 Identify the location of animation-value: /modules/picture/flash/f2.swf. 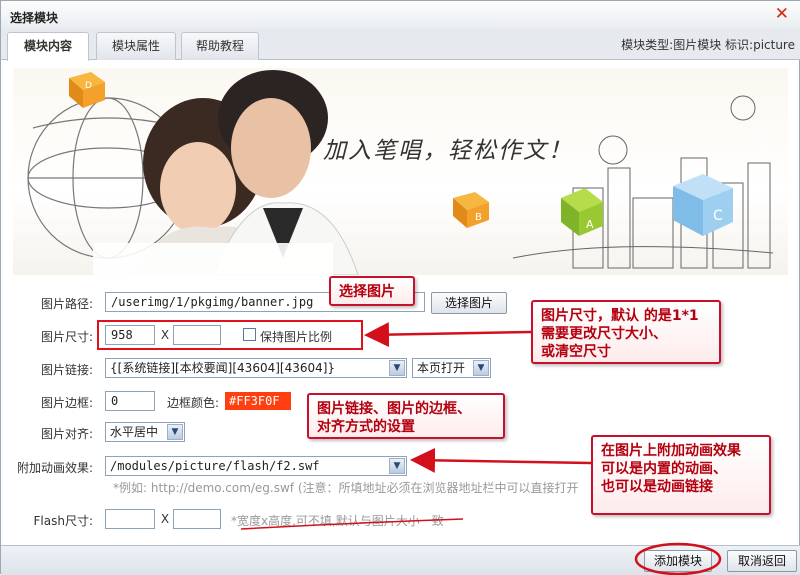
(215, 466).